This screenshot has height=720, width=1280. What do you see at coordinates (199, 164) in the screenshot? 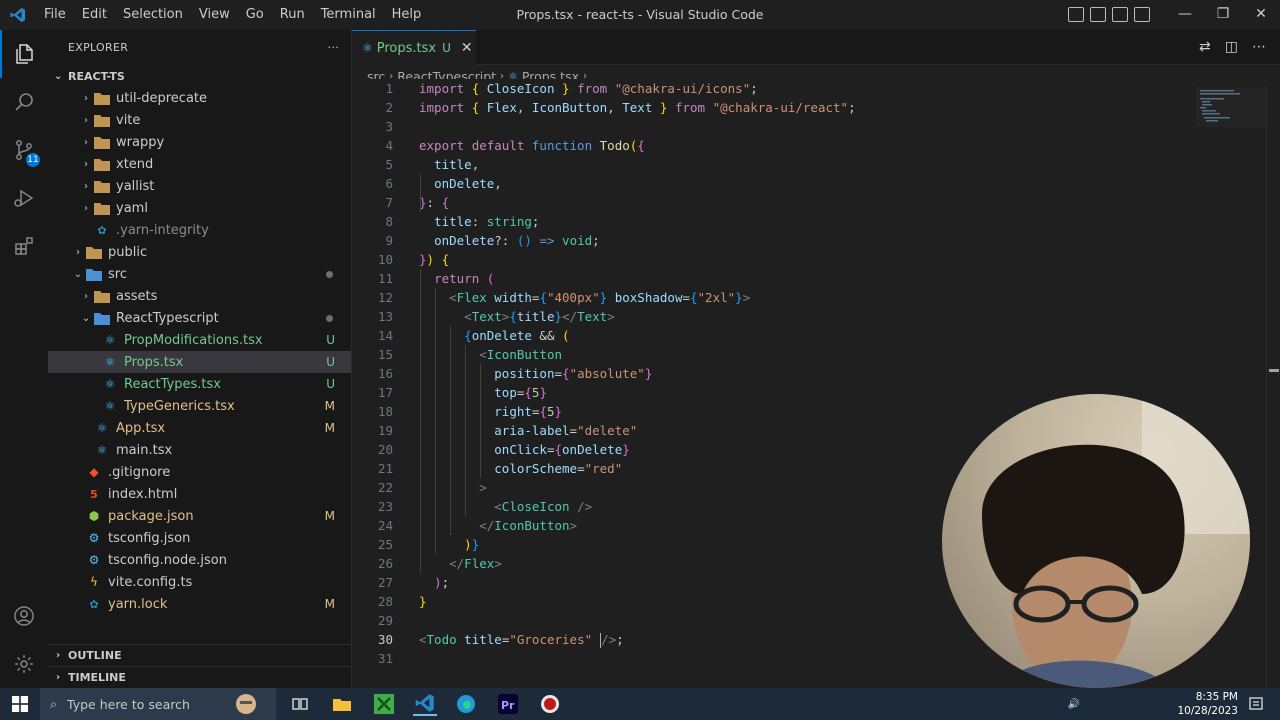
I see `explorer-item: › xtend` at bounding box center [199, 164].